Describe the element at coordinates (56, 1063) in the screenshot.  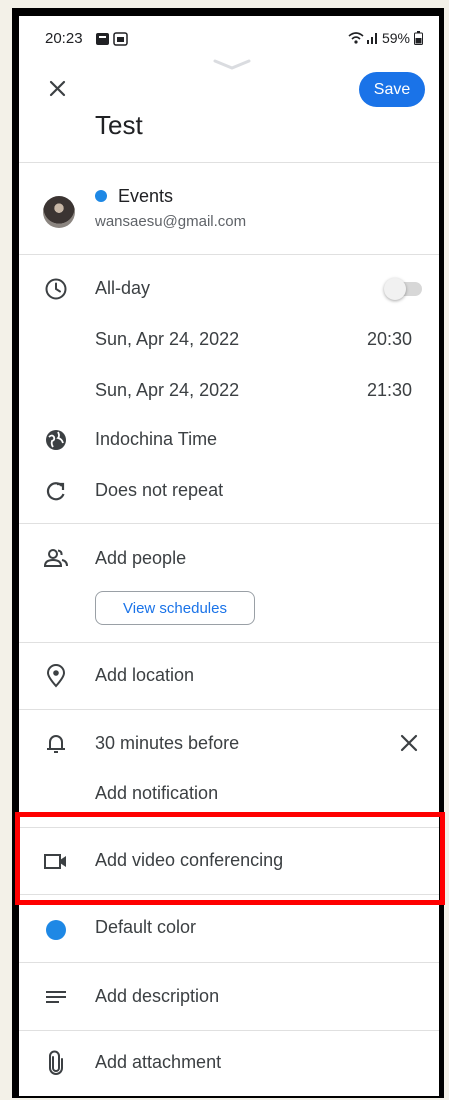
I see `paperclip-icon` at that location.